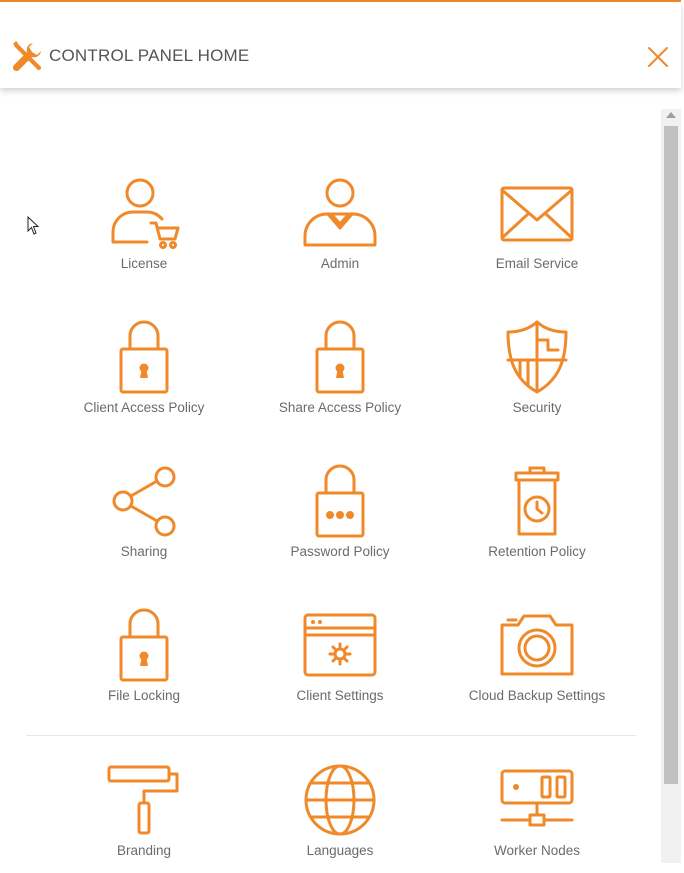 The width and height of the screenshot is (684, 873). I want to click on share-icon, so click(144, 501).